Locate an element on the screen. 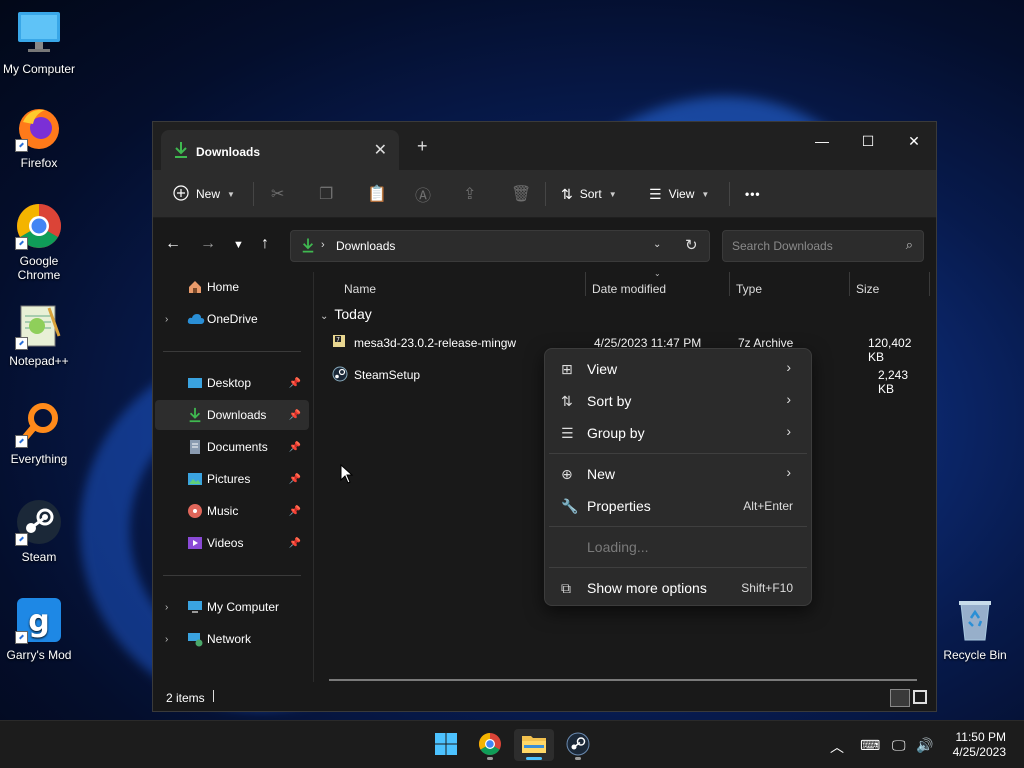  taskbar-steam is located at coordinates (578, 745).